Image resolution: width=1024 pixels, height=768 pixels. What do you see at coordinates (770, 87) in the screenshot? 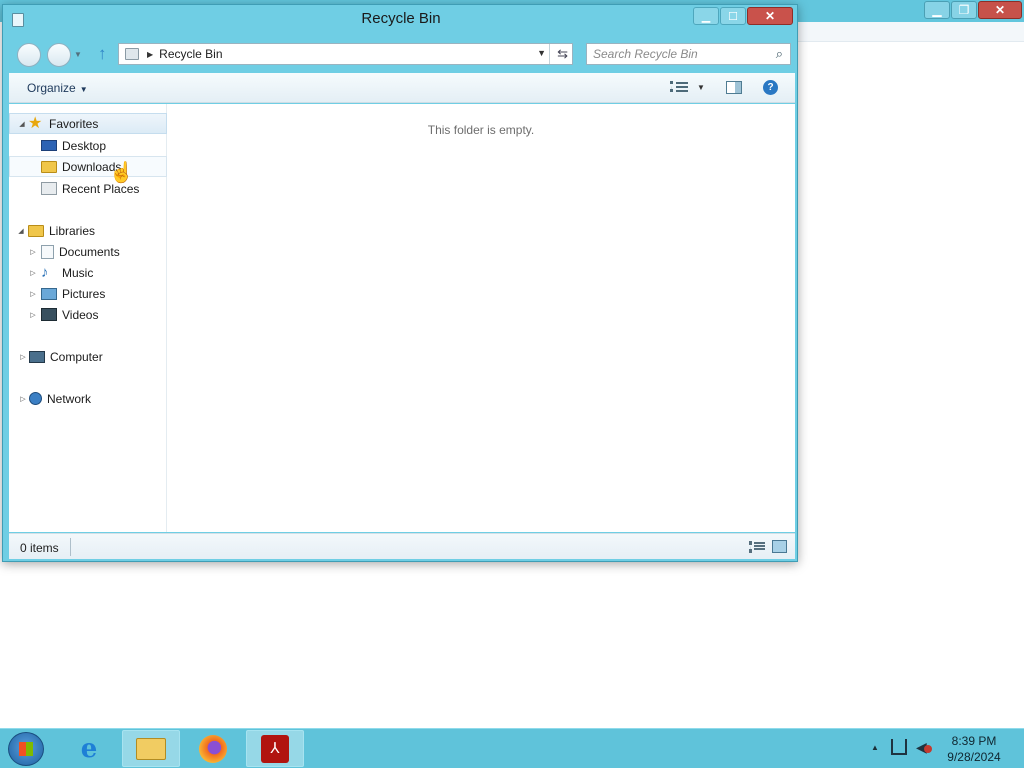
I see `help-icon: ?` at bounding box center [770, 87].